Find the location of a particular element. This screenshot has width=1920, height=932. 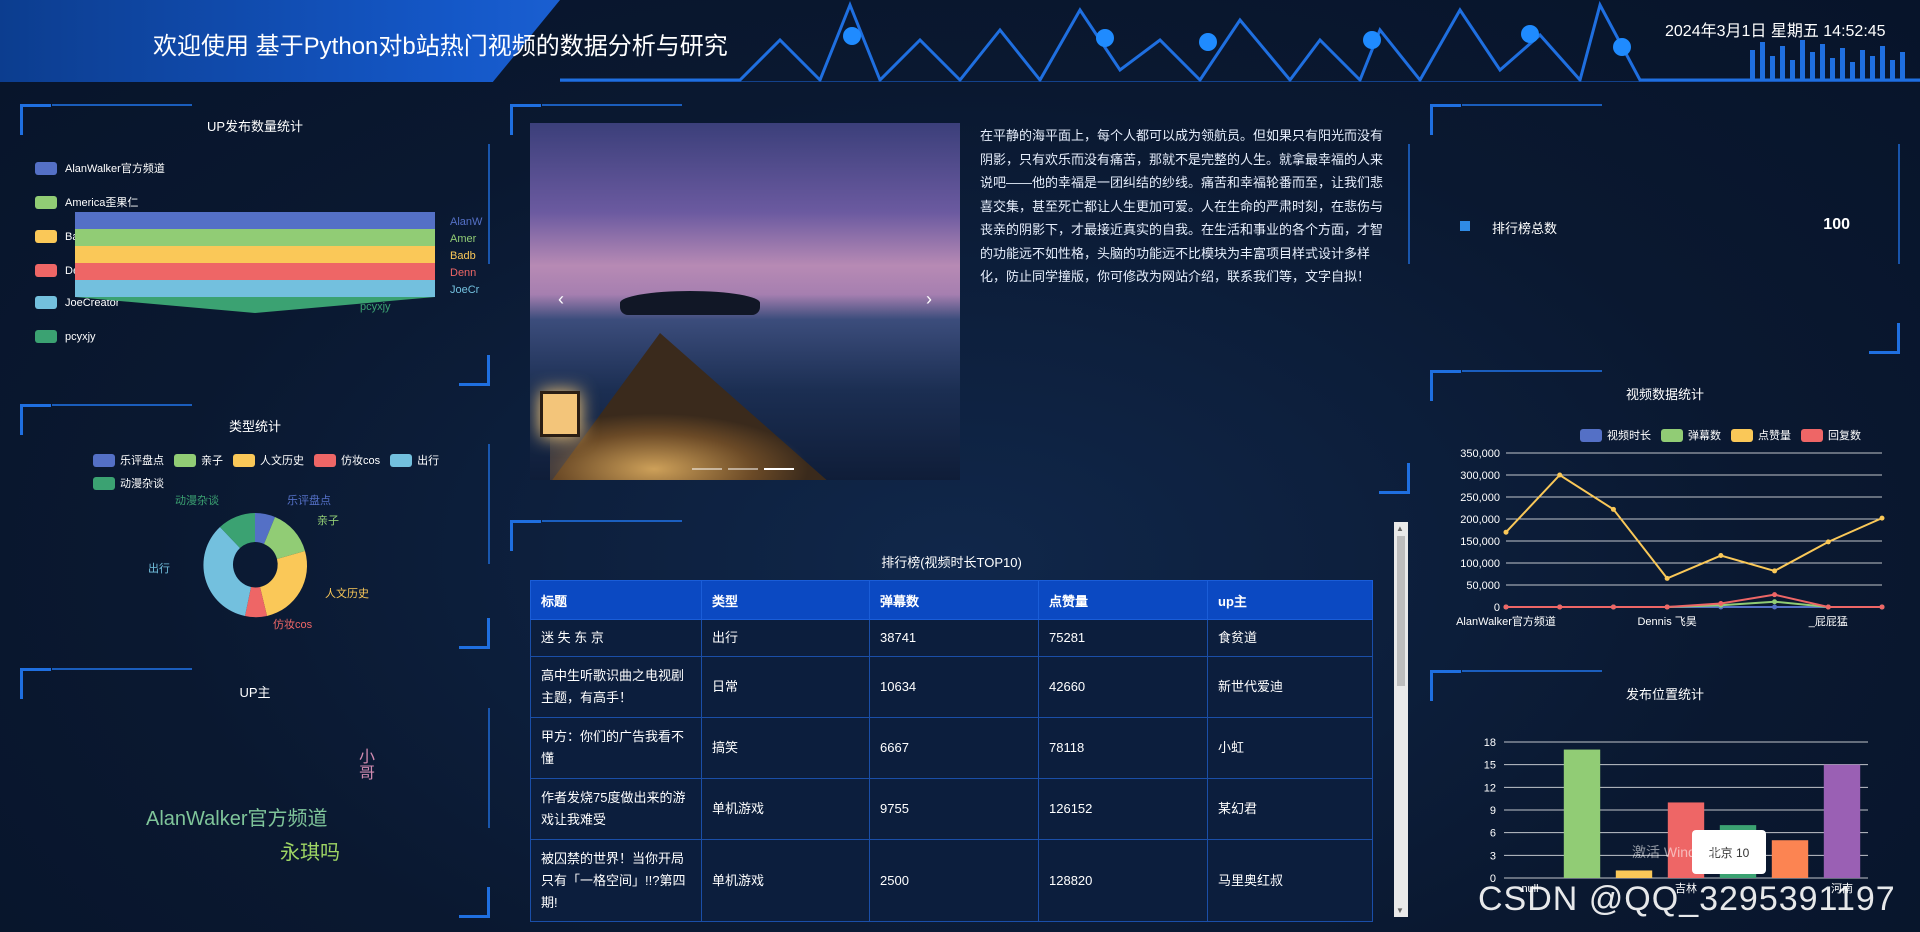

table-header-row: 标题 类型 弹幕数 点赞量 up主 is located at coordinates (951, 600).